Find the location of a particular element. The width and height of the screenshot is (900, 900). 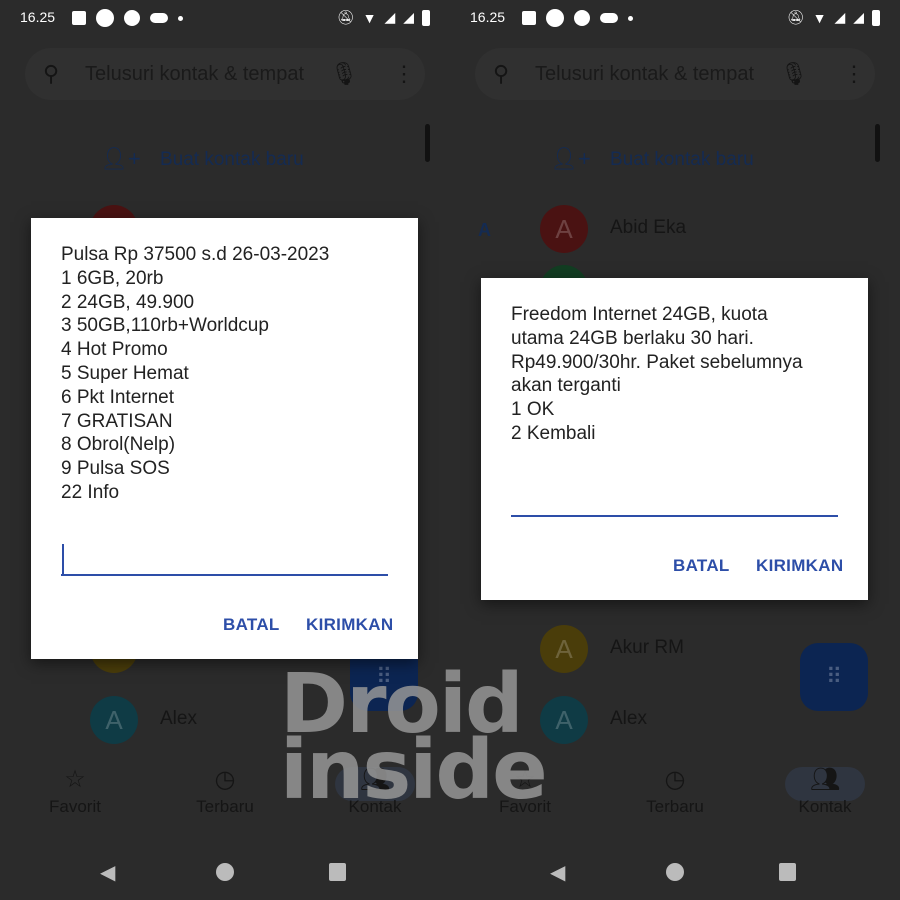

watermark-logo: Droid inside is located at coordinates (470, 741).